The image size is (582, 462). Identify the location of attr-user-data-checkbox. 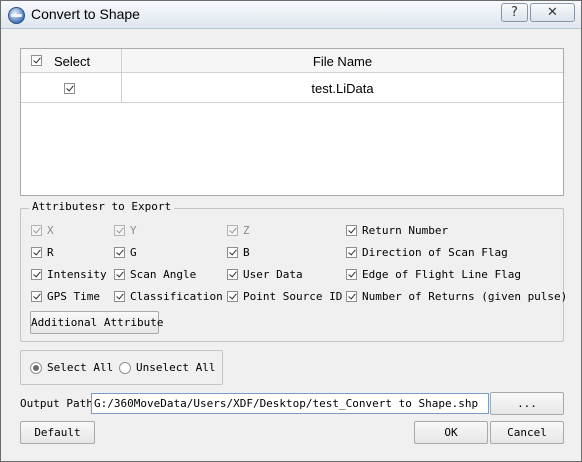
(232, 274).